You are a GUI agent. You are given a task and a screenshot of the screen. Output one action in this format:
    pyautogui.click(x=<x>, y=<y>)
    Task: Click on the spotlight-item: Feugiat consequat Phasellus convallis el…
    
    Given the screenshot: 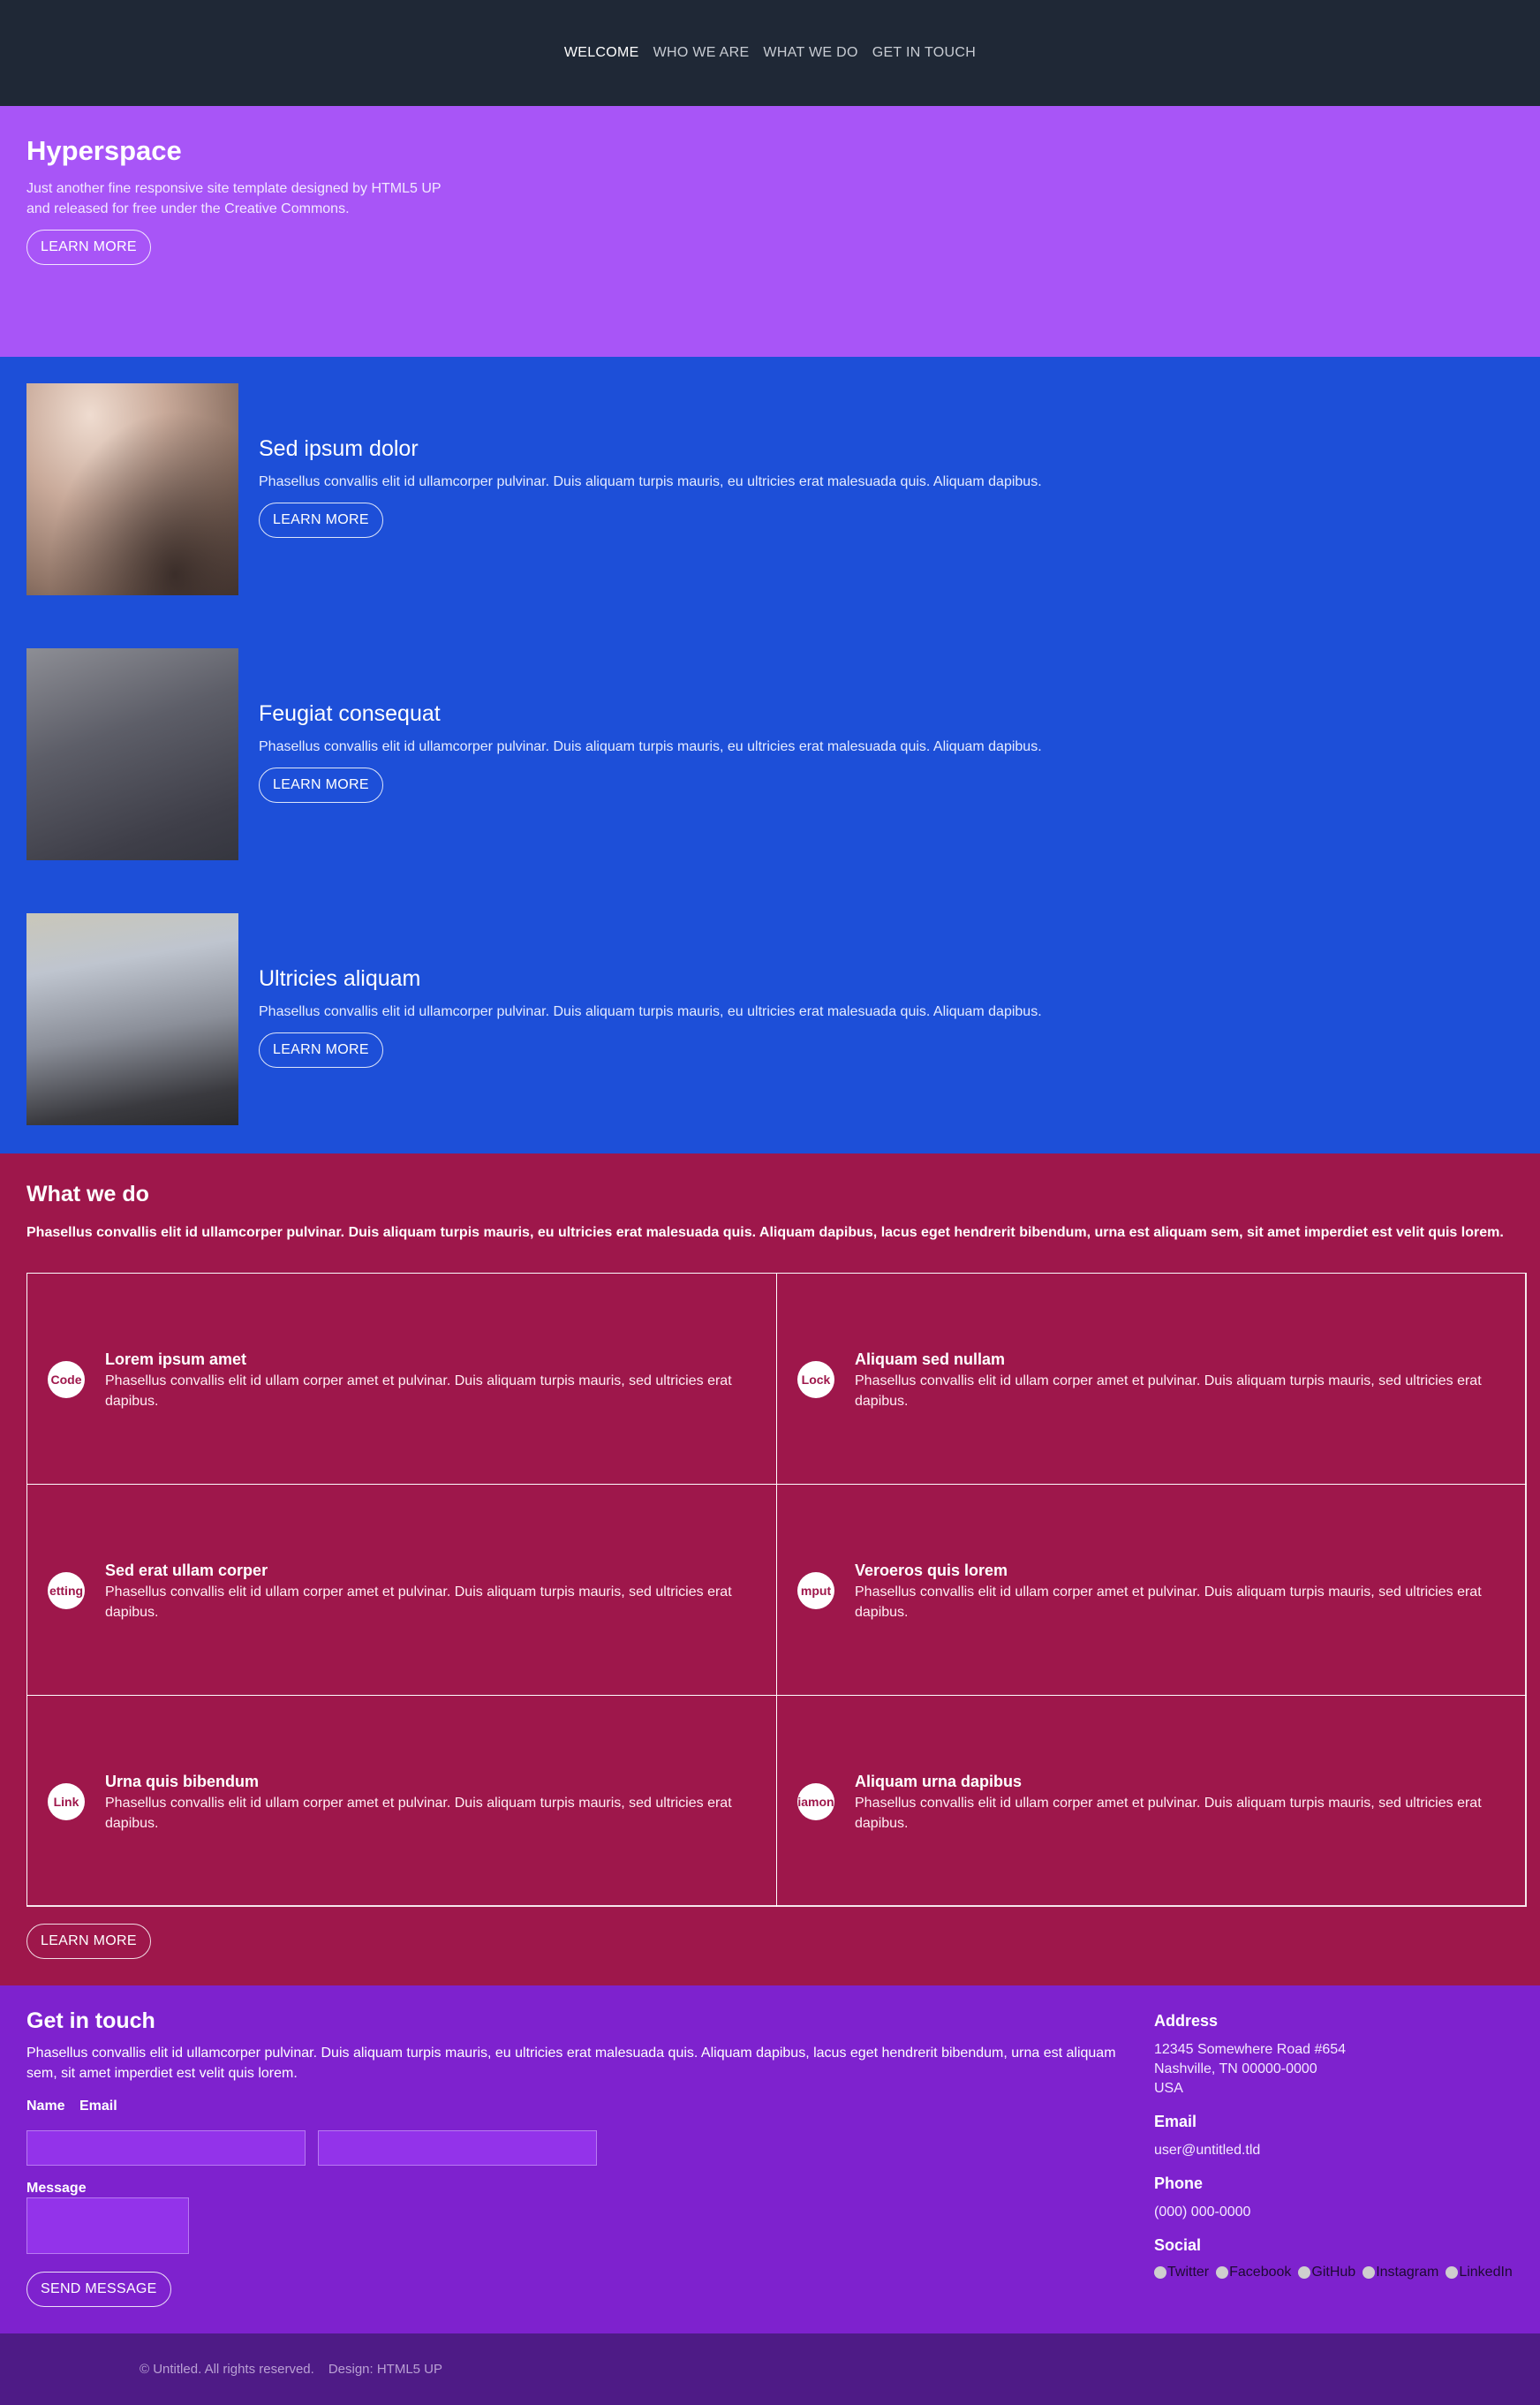 What is the action you would take?
    pyautogui.click(x=772, y=754)
    